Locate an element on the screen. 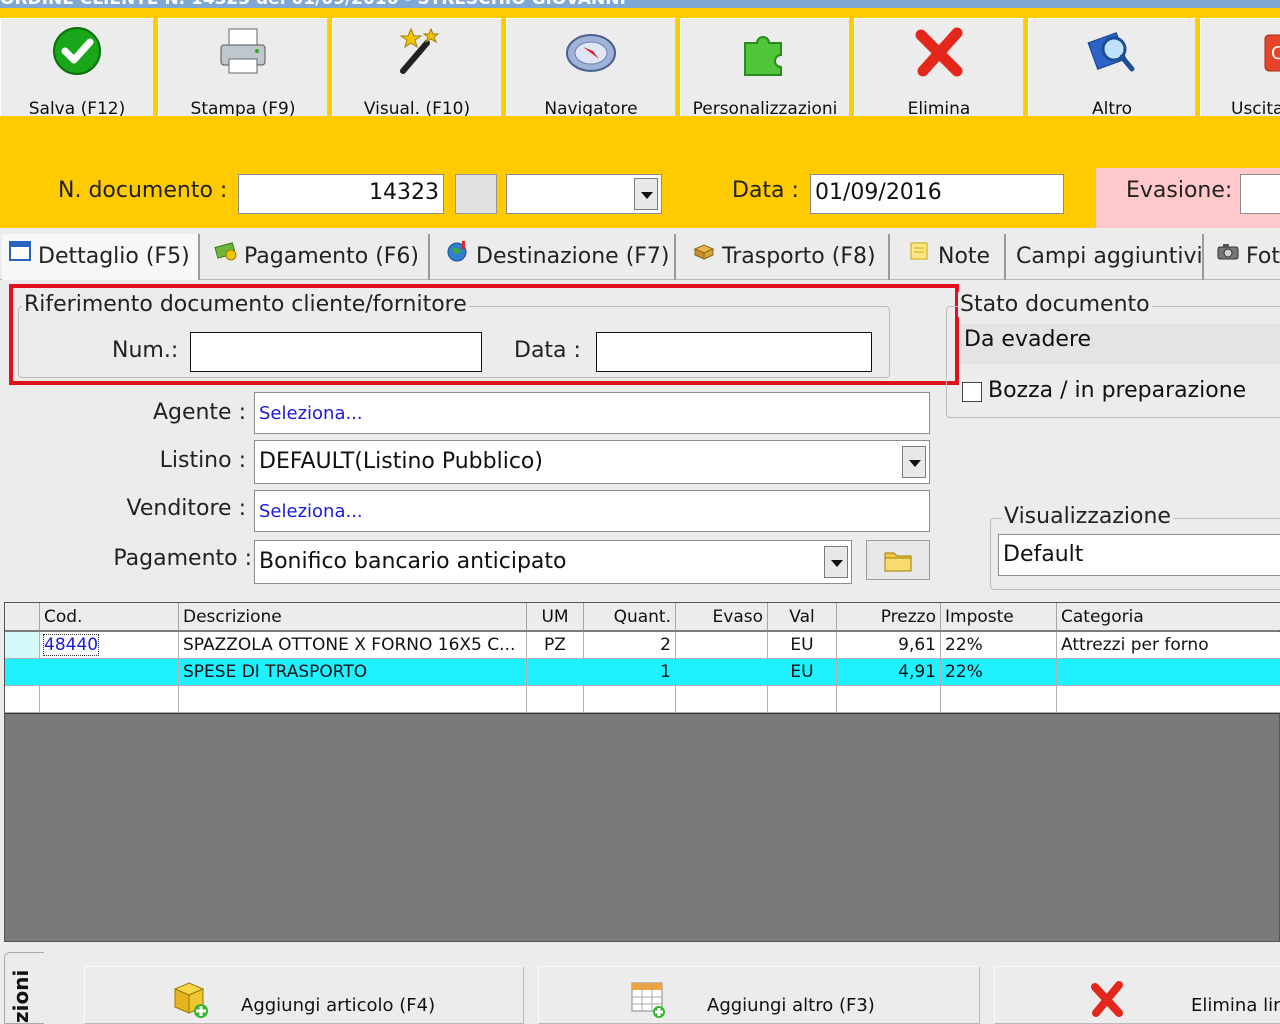 This screenshot has height=1024, width=1280. col-header-val: Val is located at coordinates (802, 617).